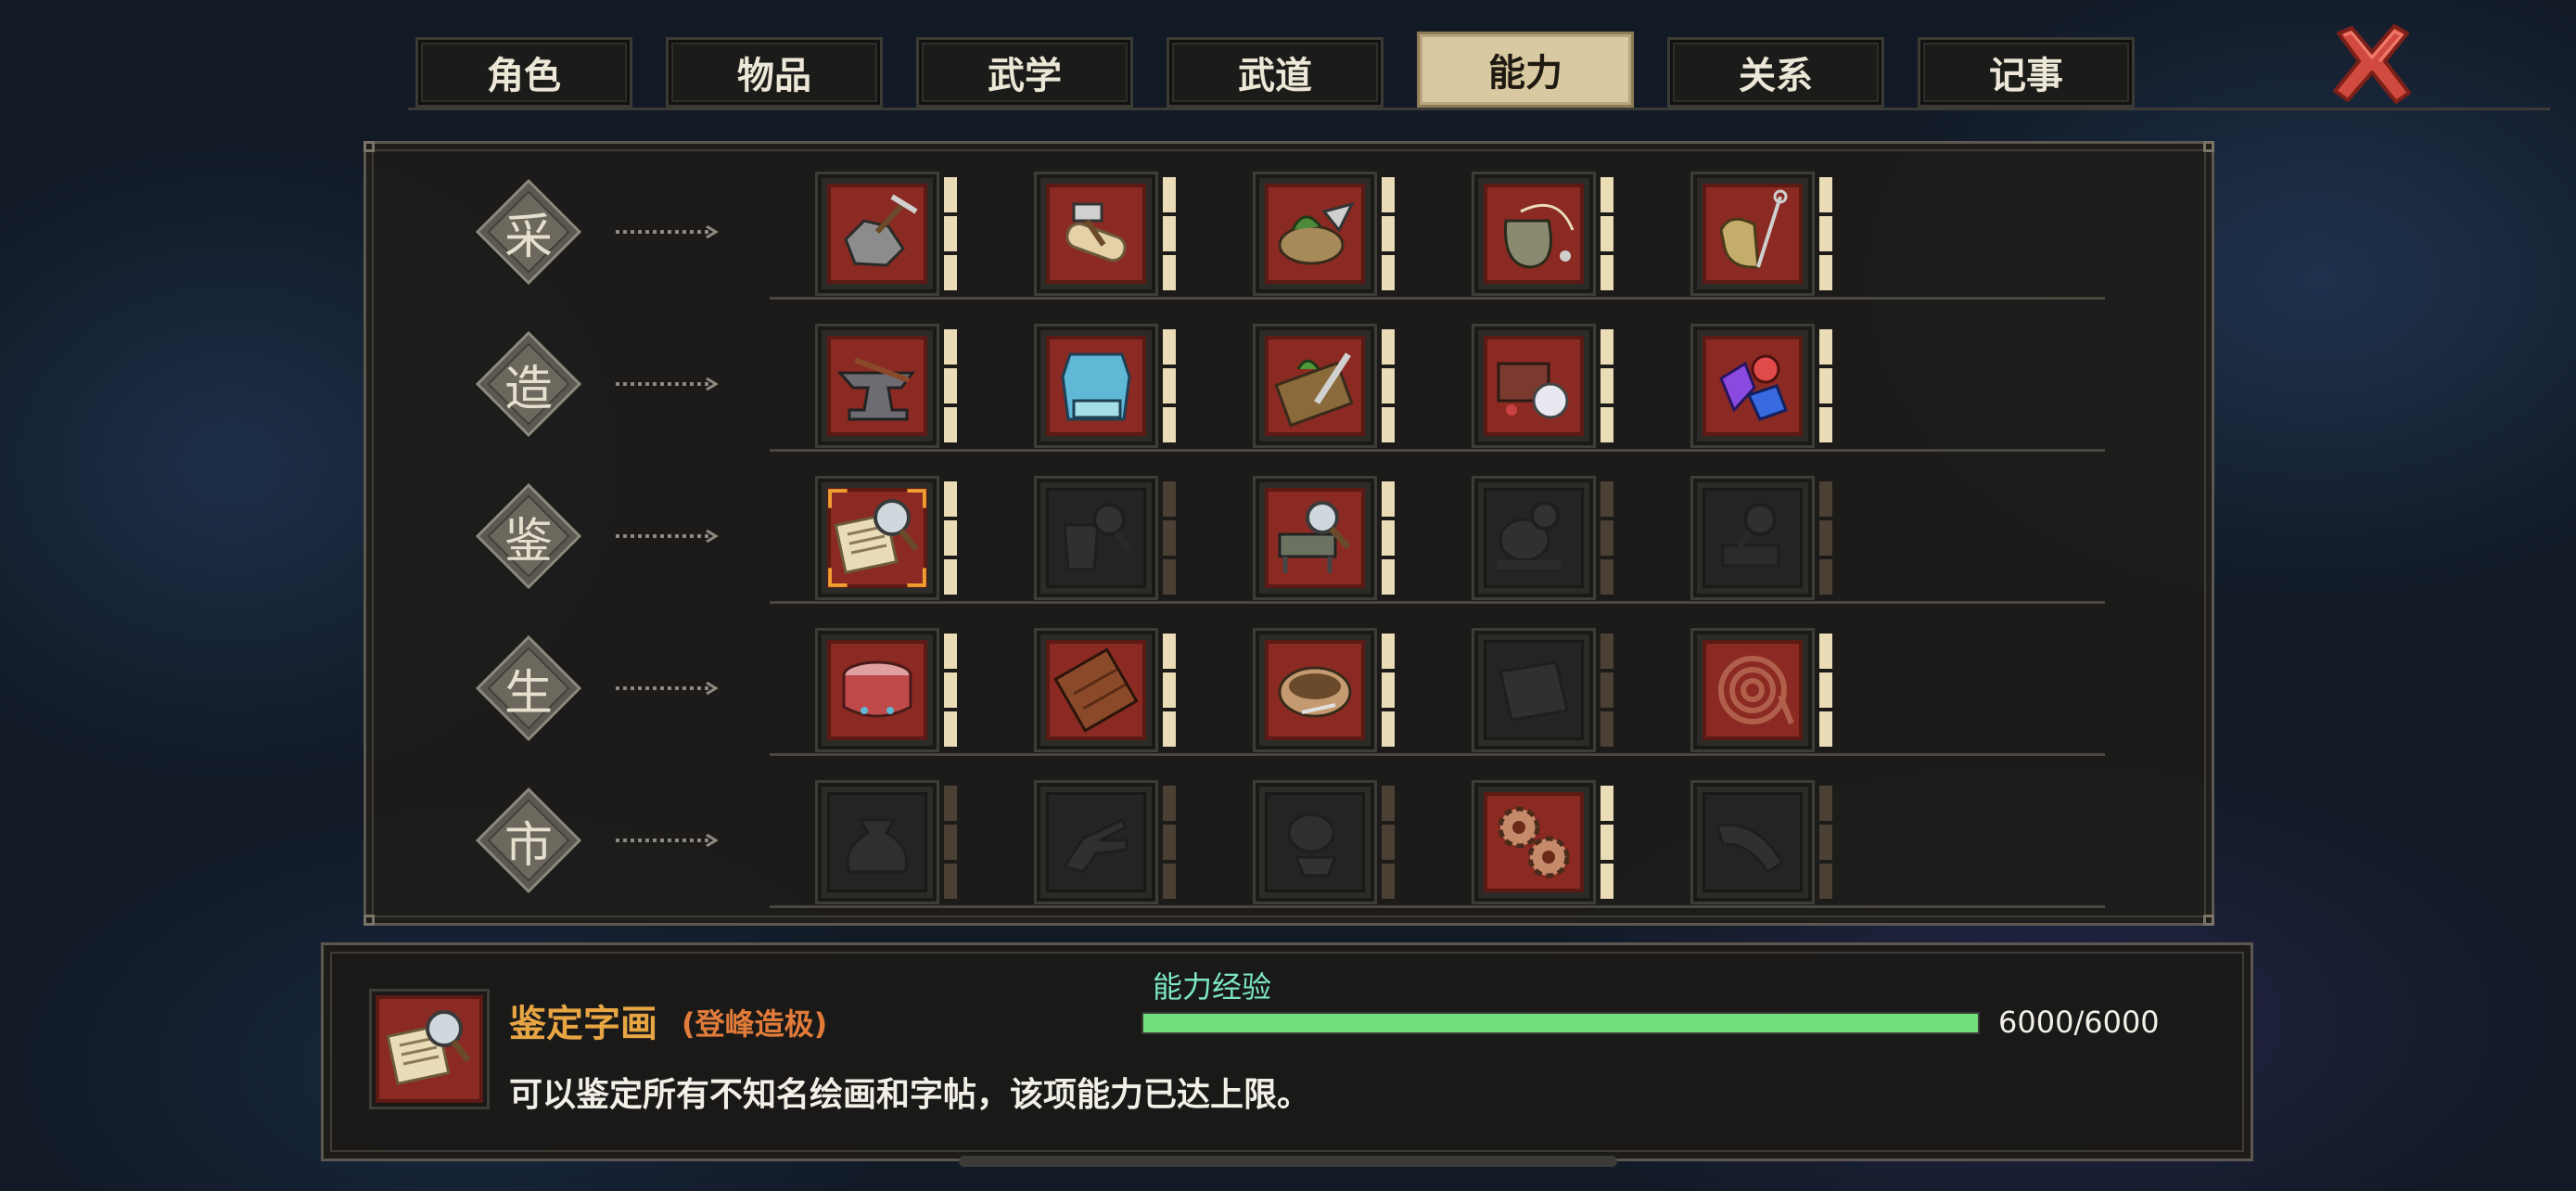 Image resolution: width=2576 pixels, height=1191 pixels. I want to click on anvil-icon, so click(876, 389).